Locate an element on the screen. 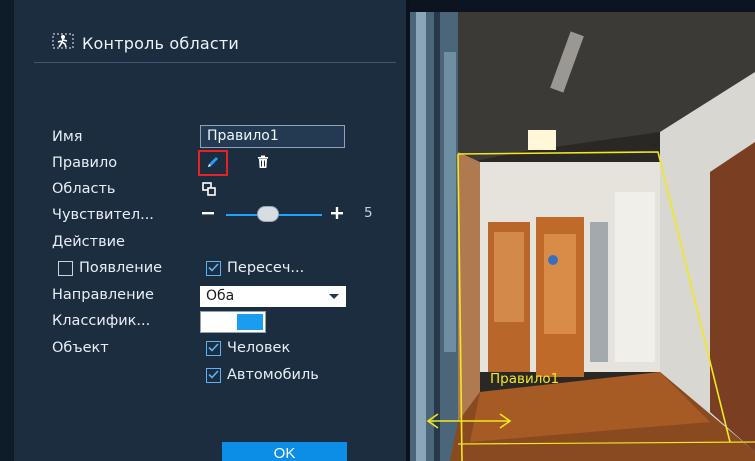  pencil-icon is located at coordinates (213, 163).